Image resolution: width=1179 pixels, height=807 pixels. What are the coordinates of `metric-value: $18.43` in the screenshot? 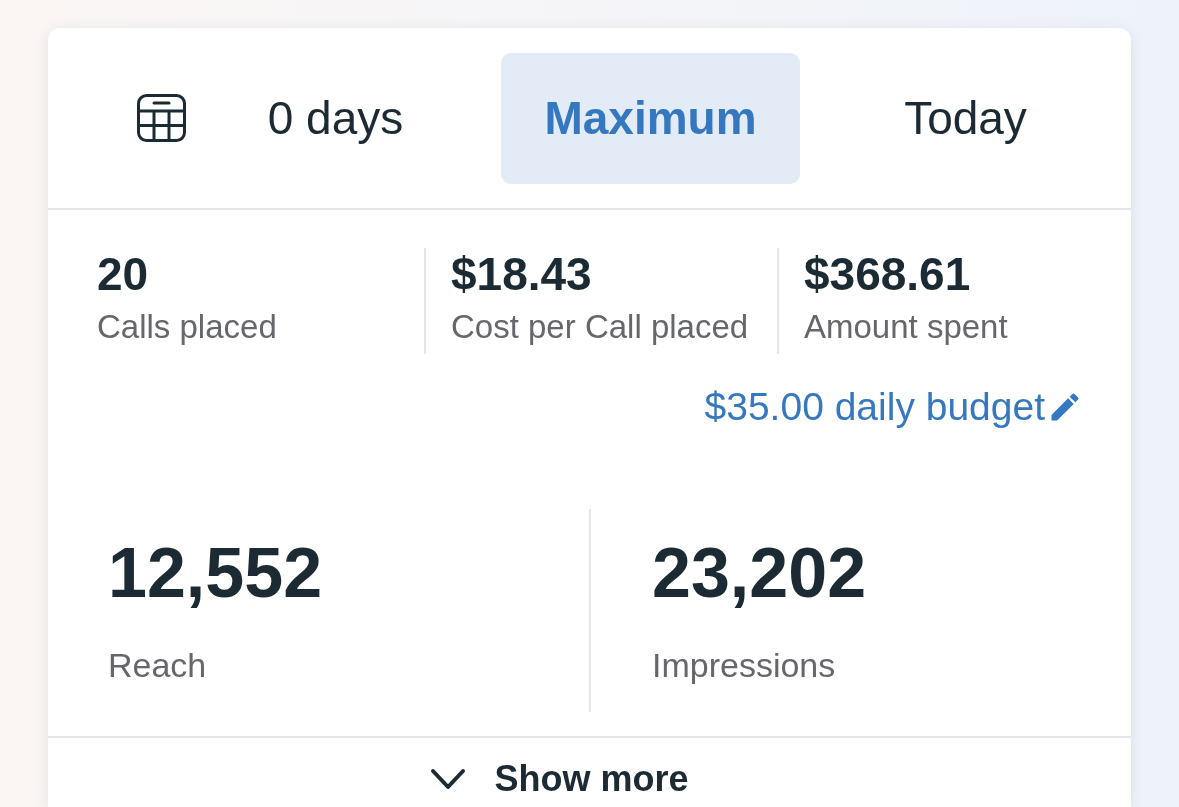 It's located at (521, 274).